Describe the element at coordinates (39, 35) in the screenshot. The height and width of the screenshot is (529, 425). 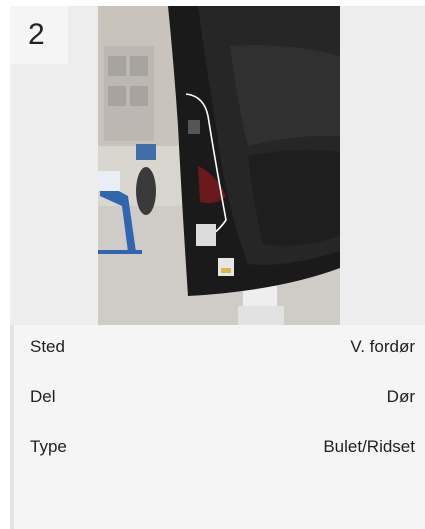
I see `damage-number: 2` at that location.